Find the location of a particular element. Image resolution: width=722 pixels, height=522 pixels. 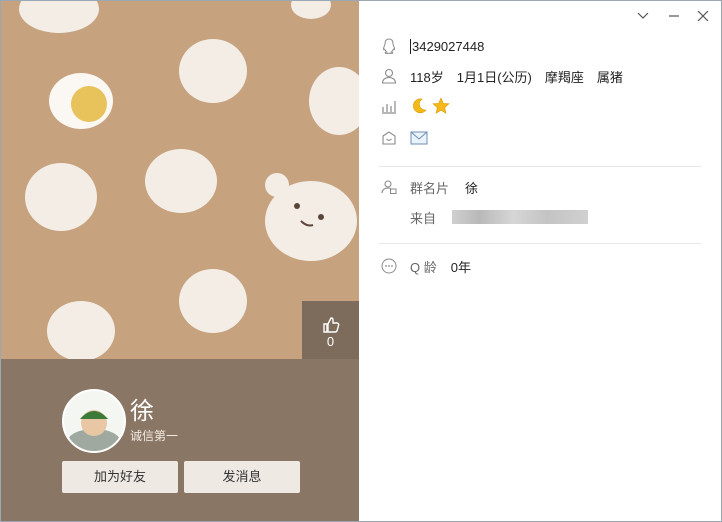

minimize-icon is located at coordinates (674, 16).